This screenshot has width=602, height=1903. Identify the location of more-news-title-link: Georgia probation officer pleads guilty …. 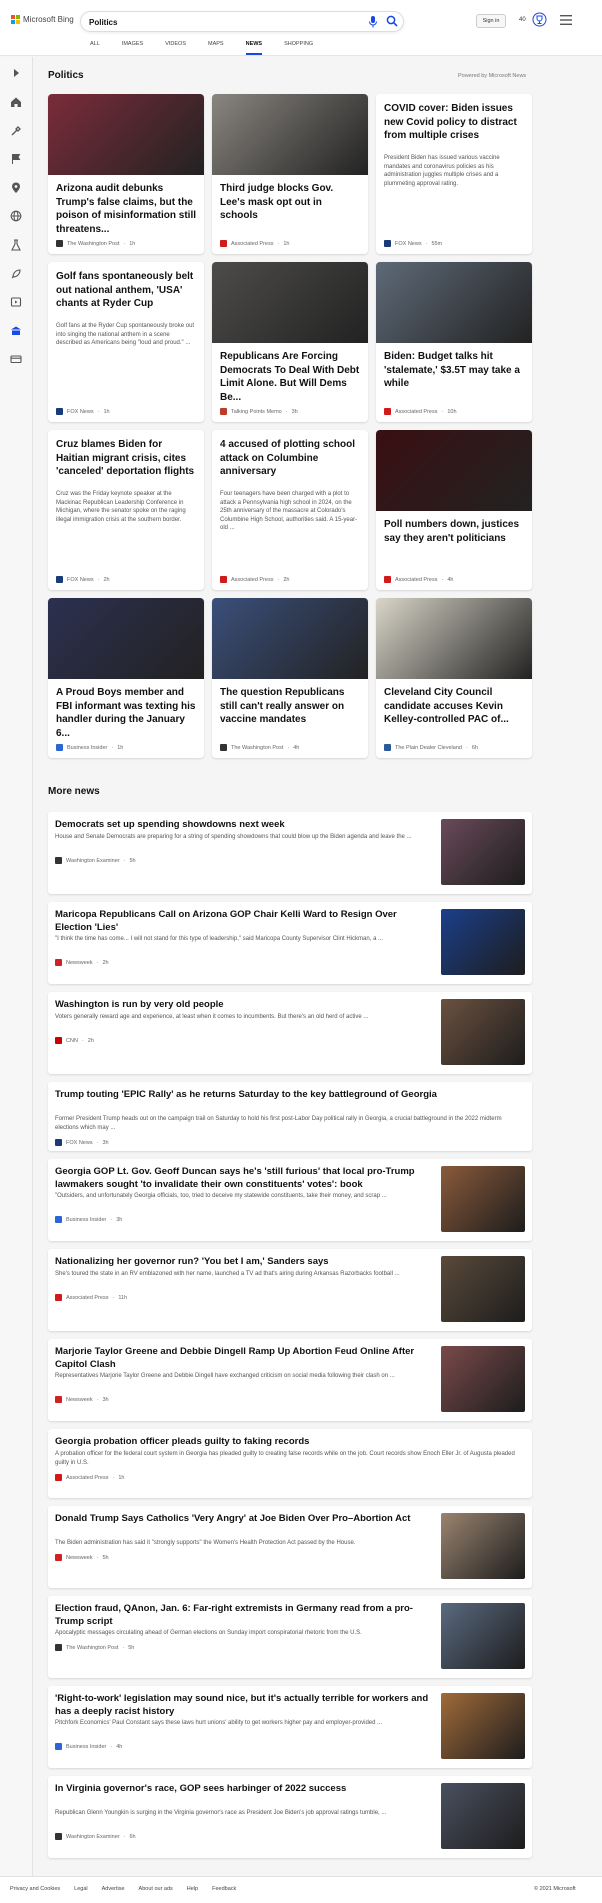
(289, 1442).